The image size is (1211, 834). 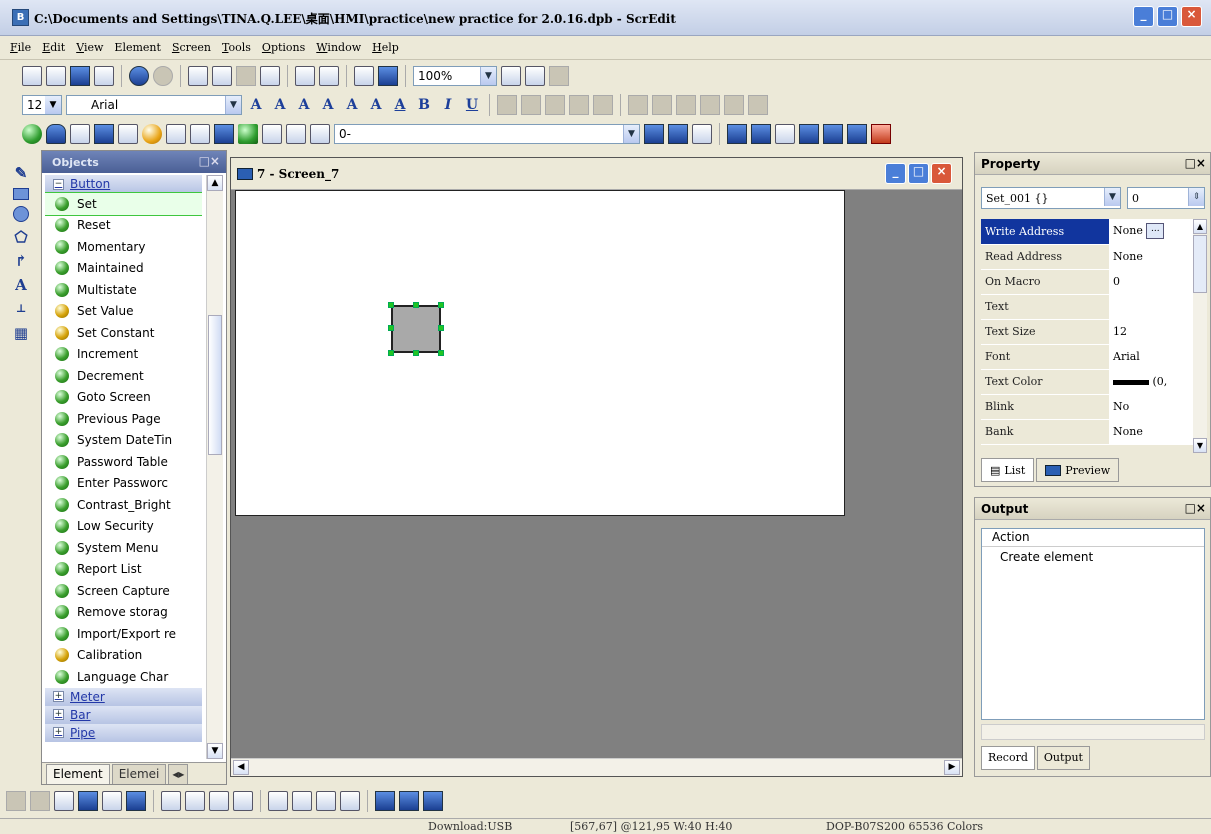 What do you see at coordinates (761, 134) in the screenshot?
I see `upload-icon` at bounding box center [761, 134].